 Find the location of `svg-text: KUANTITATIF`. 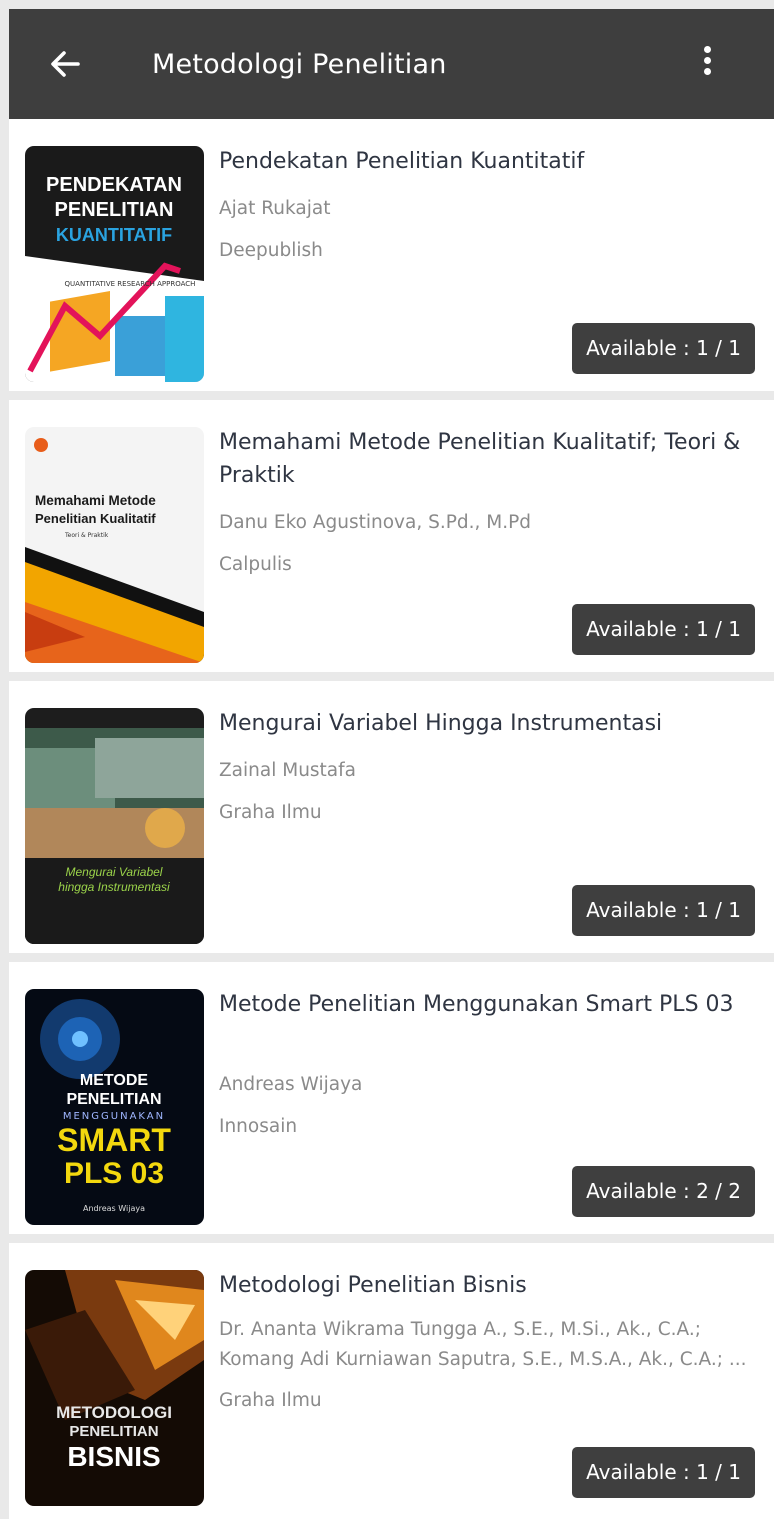

svg-text: KUANTITATIF is located at coordinates (114, 235).